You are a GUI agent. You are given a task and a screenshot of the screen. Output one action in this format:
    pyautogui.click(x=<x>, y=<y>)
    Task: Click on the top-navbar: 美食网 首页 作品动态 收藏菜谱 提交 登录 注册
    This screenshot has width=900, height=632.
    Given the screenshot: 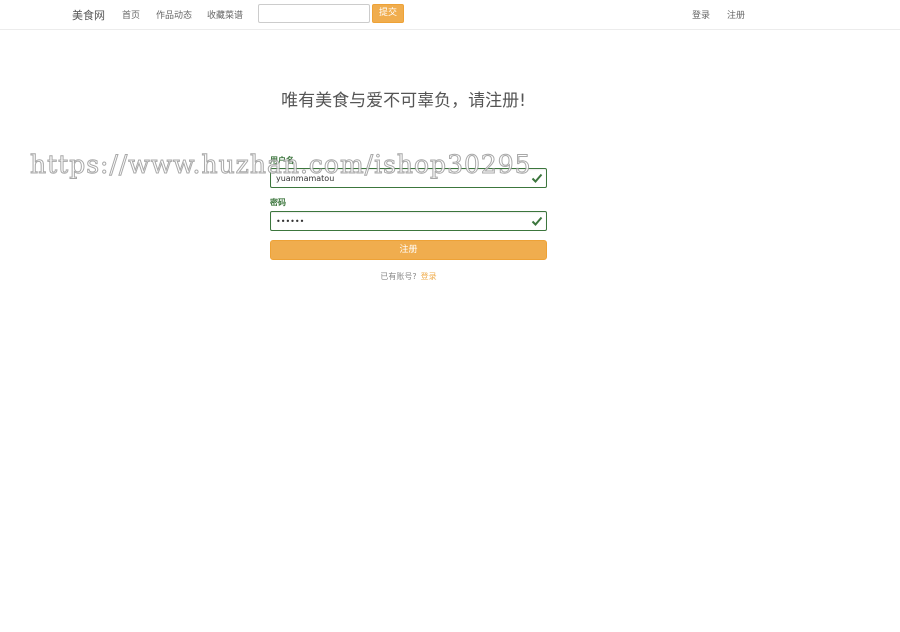 What is the action you would take?
    pyautogui.click(x=450, y=15)
    